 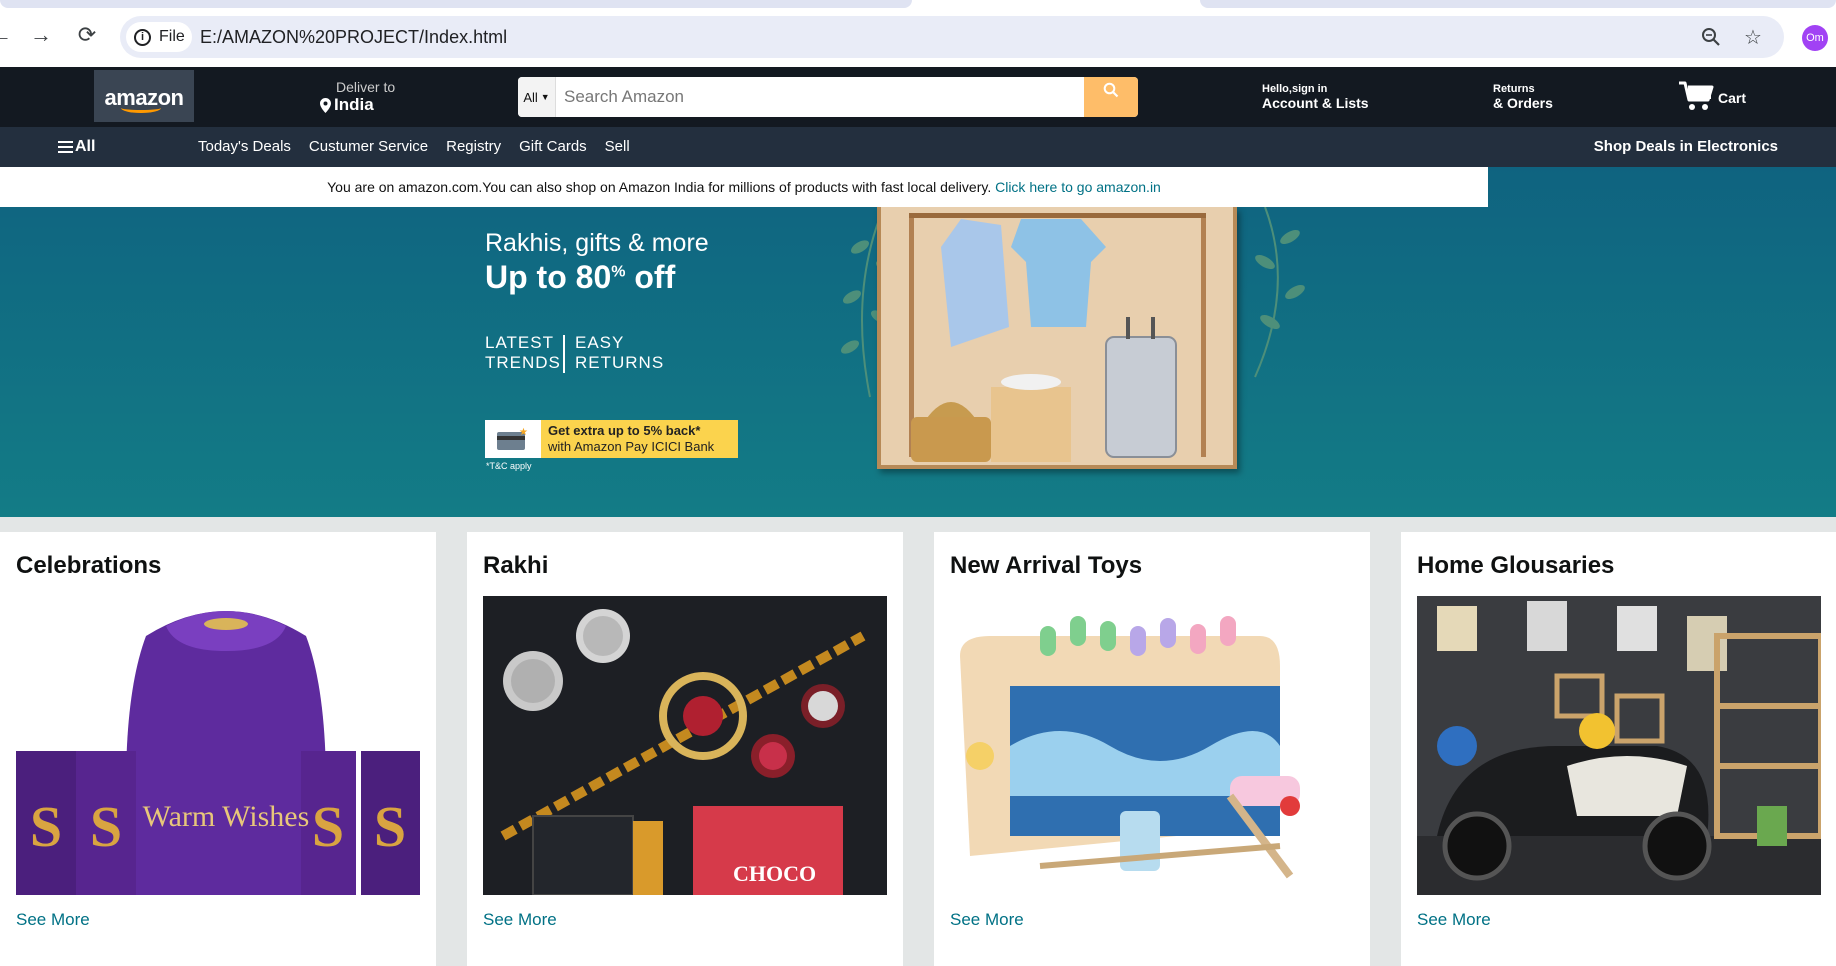 What do you see at coordinates (523, 352) in the screenshot?
I see `feature-latest-trends: LATEST TRENDS` at bounding box center [523, 352].